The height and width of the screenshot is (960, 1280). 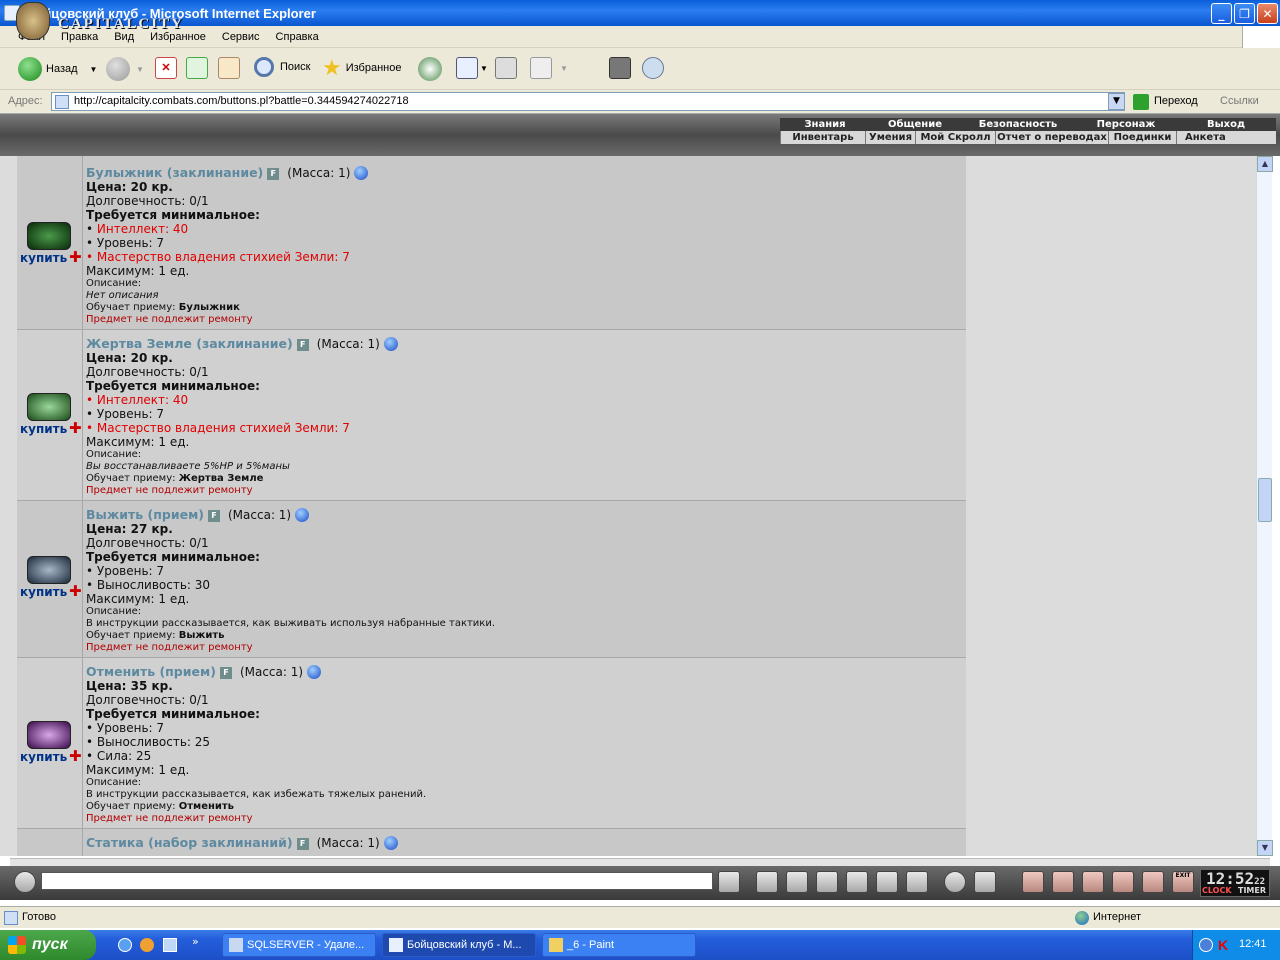 I want to click on stop-button: ✕, so click(x=166, y=68).